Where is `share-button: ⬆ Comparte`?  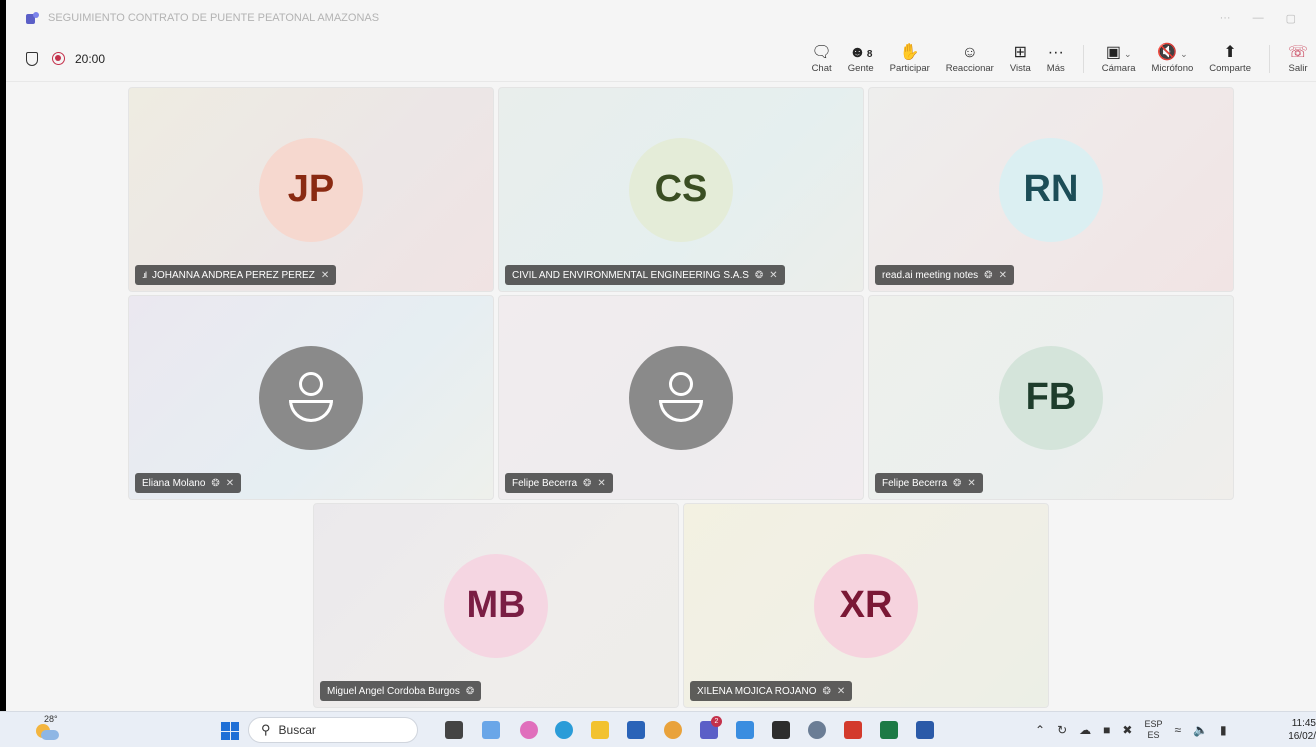 share-button: ⬆ Comparte is located at coordinates (1230, 58).